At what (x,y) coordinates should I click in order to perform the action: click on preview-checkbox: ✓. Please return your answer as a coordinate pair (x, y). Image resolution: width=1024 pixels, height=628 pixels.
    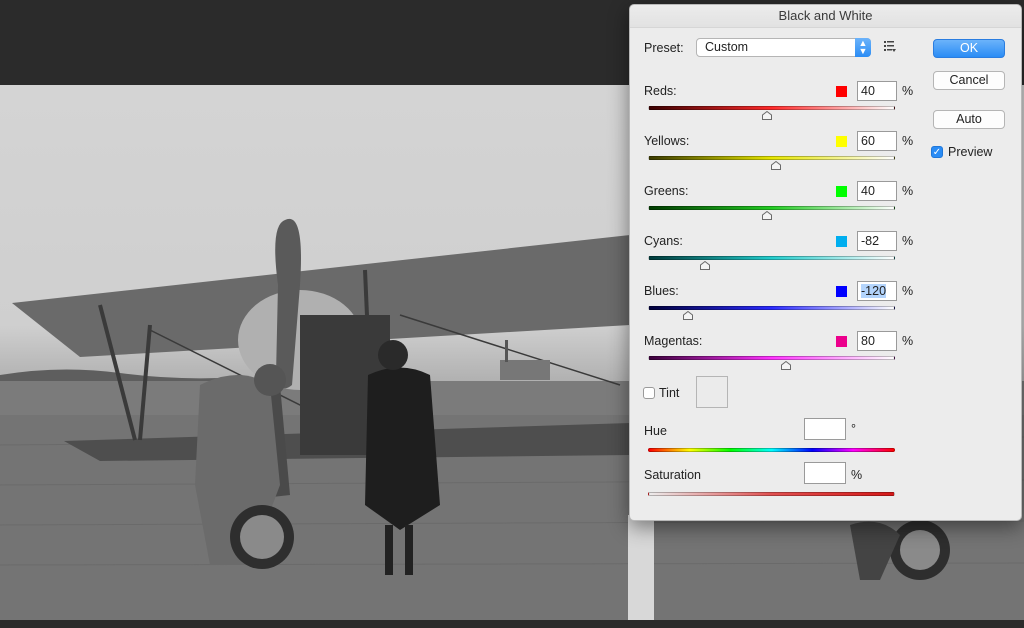
    Looking at the image, I should click on (937, 152).